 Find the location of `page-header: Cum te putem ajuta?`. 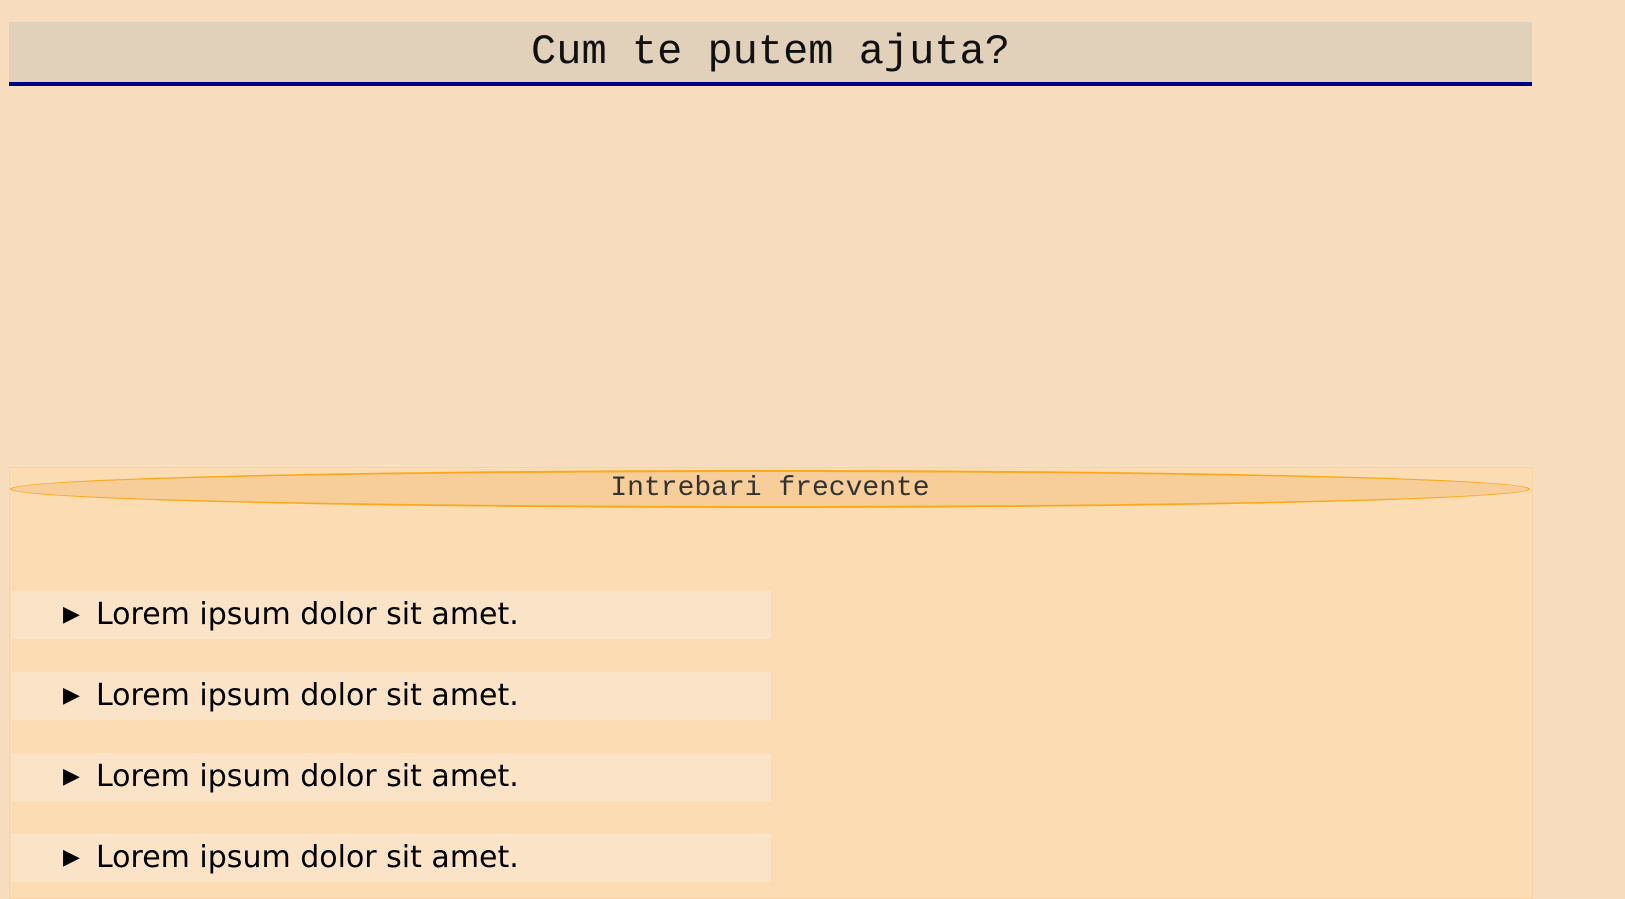

page-header: Cum te putem ajuta? is located at coordinates (770, 54).